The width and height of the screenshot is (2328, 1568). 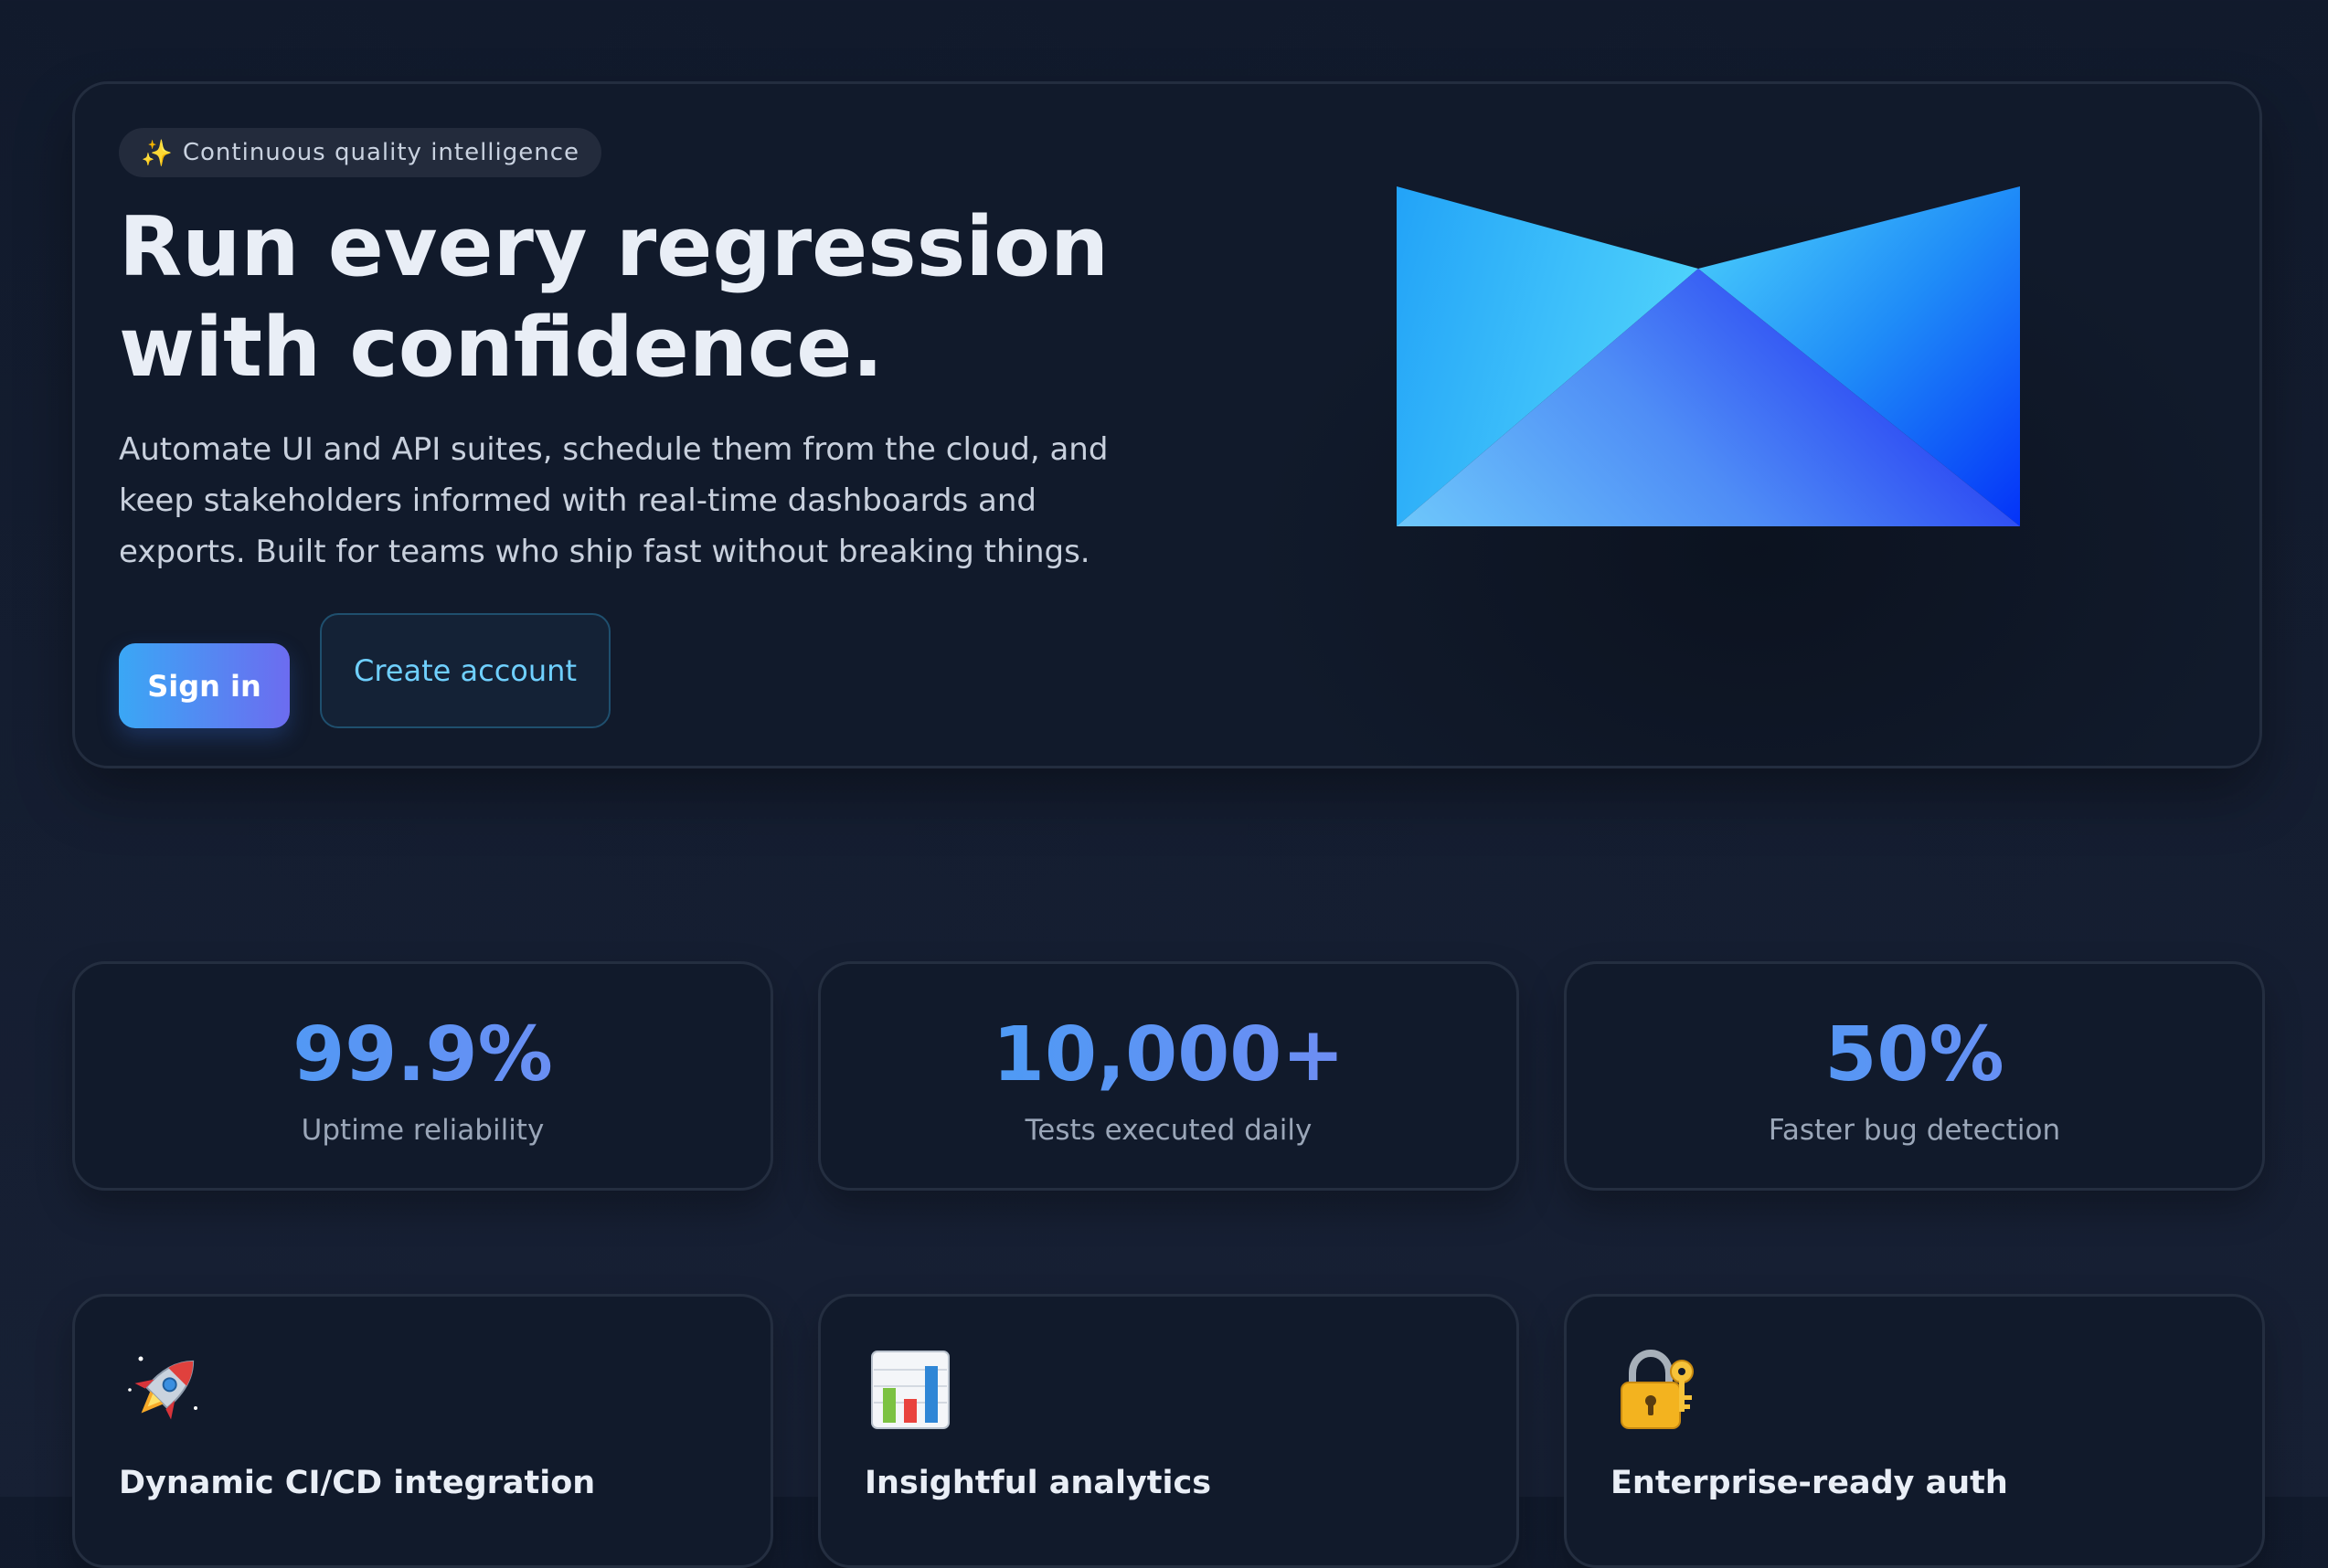 I want to click on blue-envelope-icon, so click(x=1709, y=356).